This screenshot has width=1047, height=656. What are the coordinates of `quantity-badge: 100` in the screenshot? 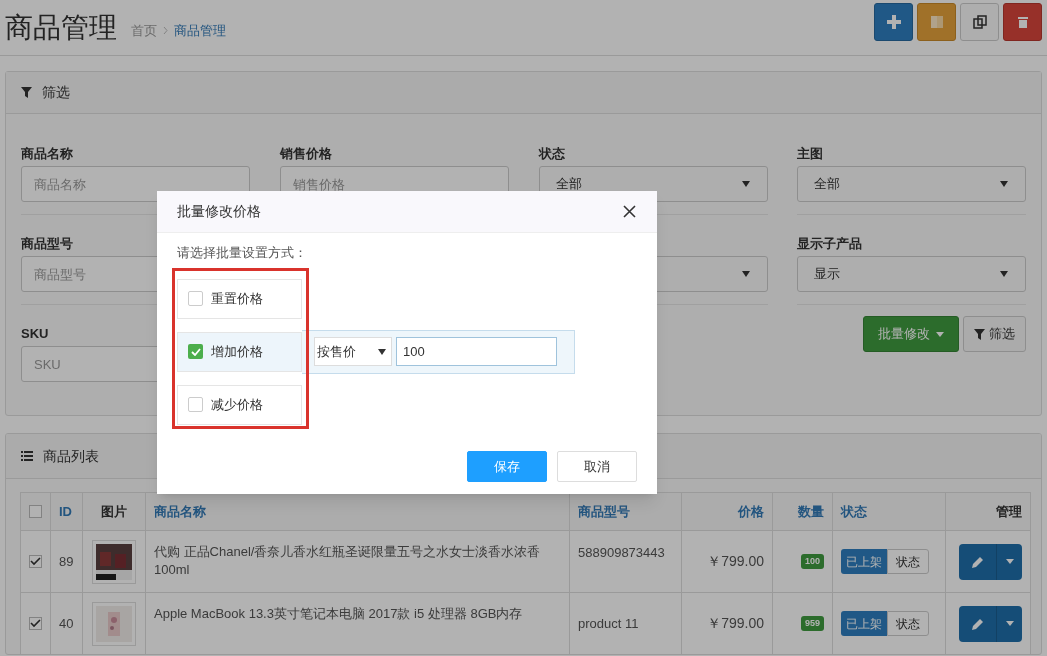 It's located at (812, 561).